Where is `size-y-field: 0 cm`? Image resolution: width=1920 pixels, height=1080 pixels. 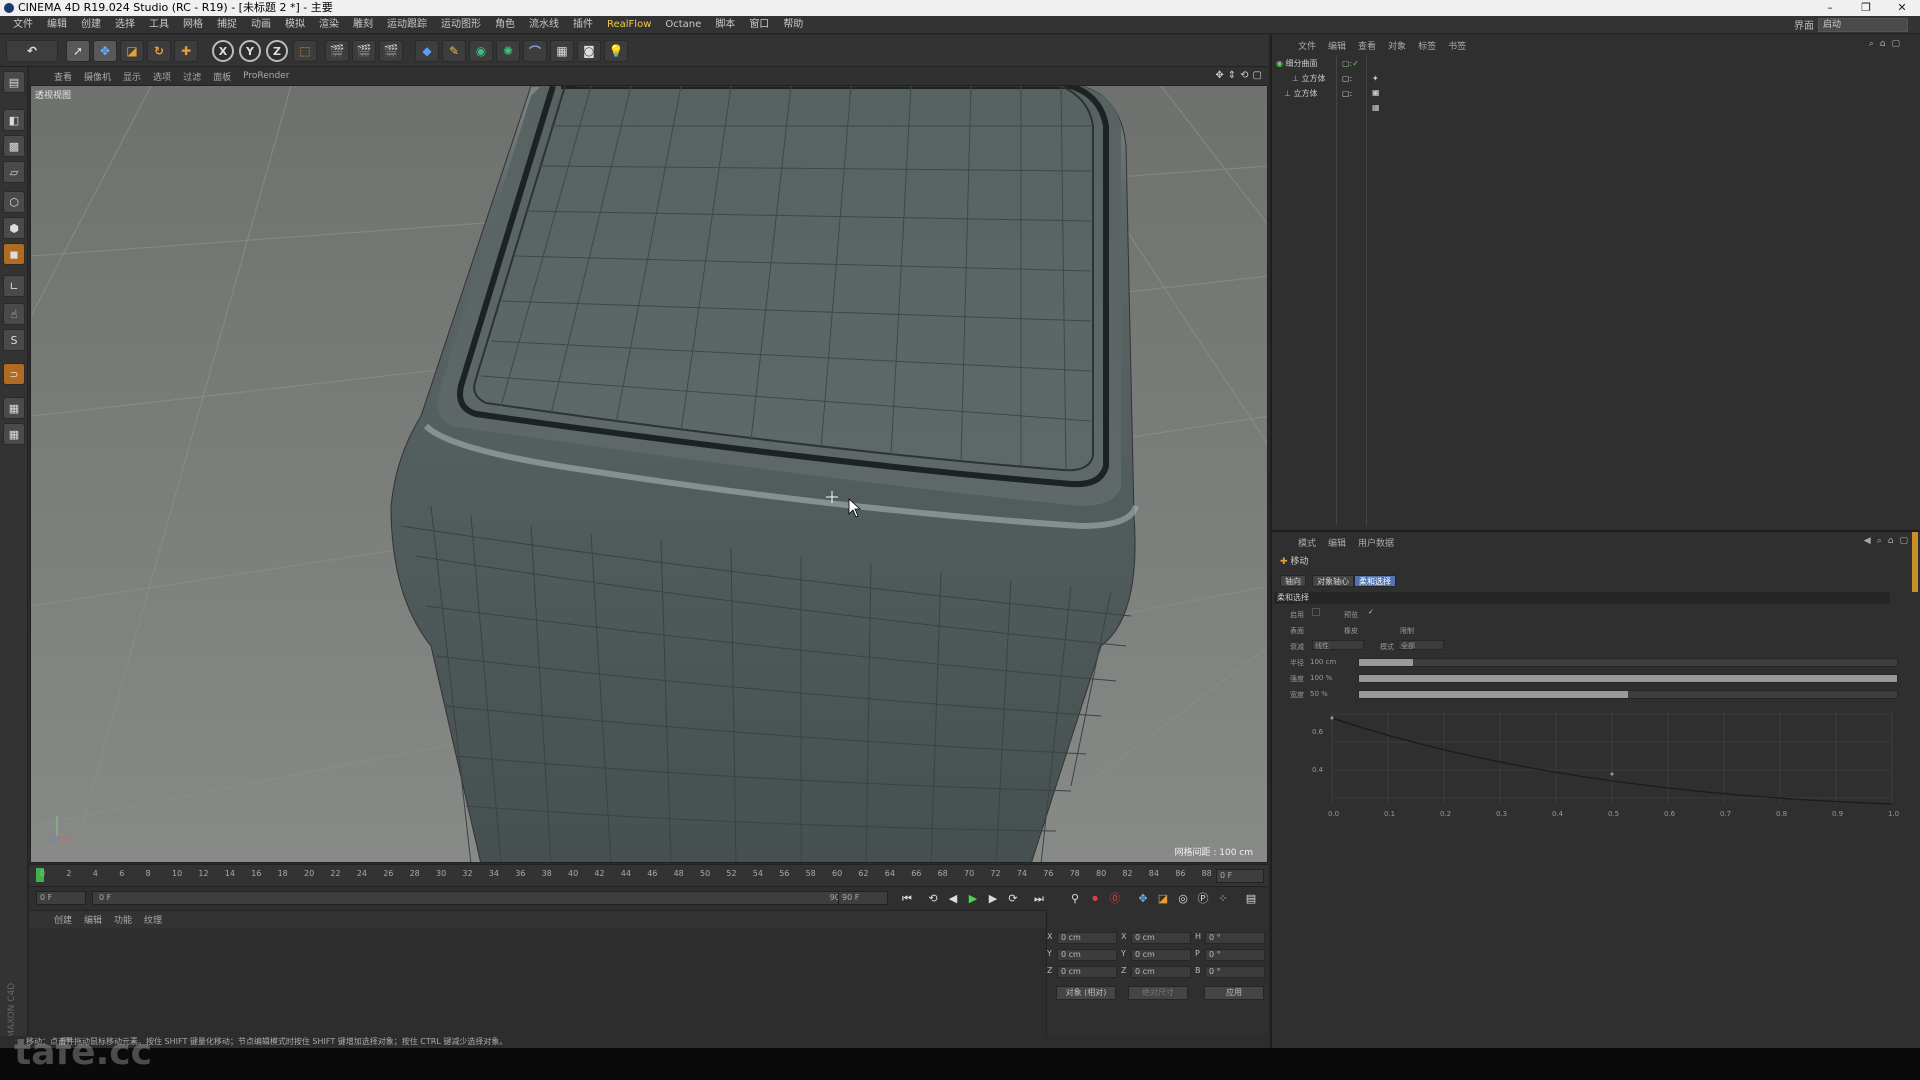
size-y-field: 0 cm is located at coordinates (1161, 955).